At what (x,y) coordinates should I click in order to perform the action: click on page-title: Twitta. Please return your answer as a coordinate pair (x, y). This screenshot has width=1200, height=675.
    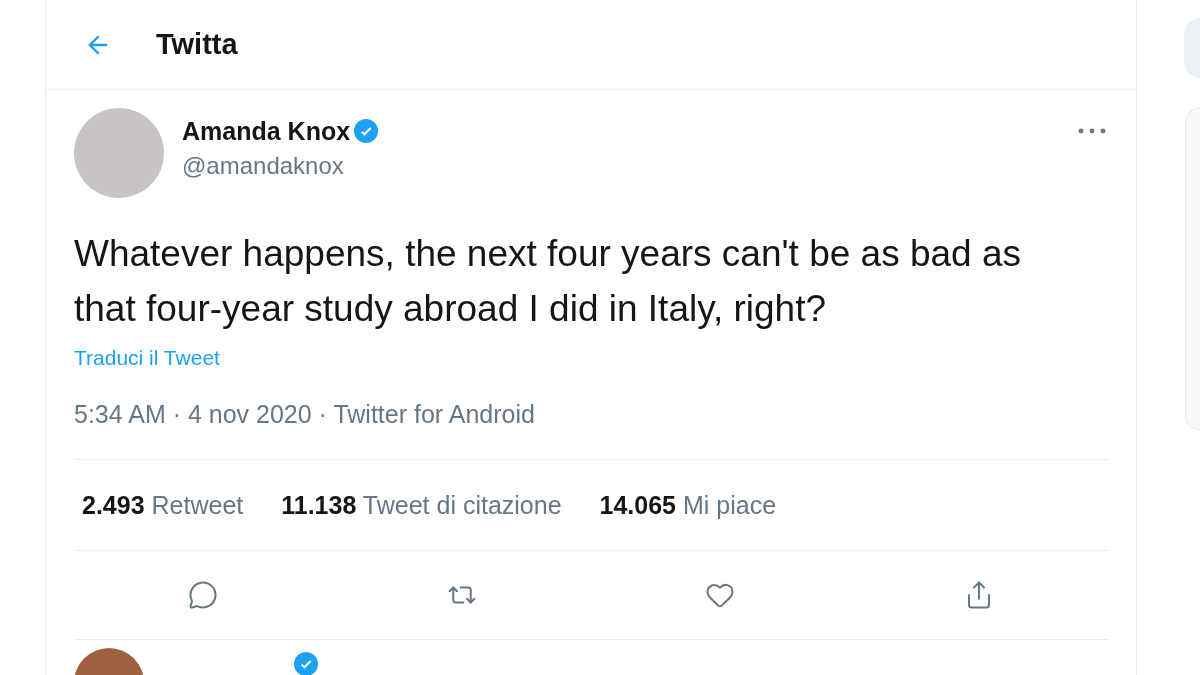
    Looking at the image, I should click on (197, 44).